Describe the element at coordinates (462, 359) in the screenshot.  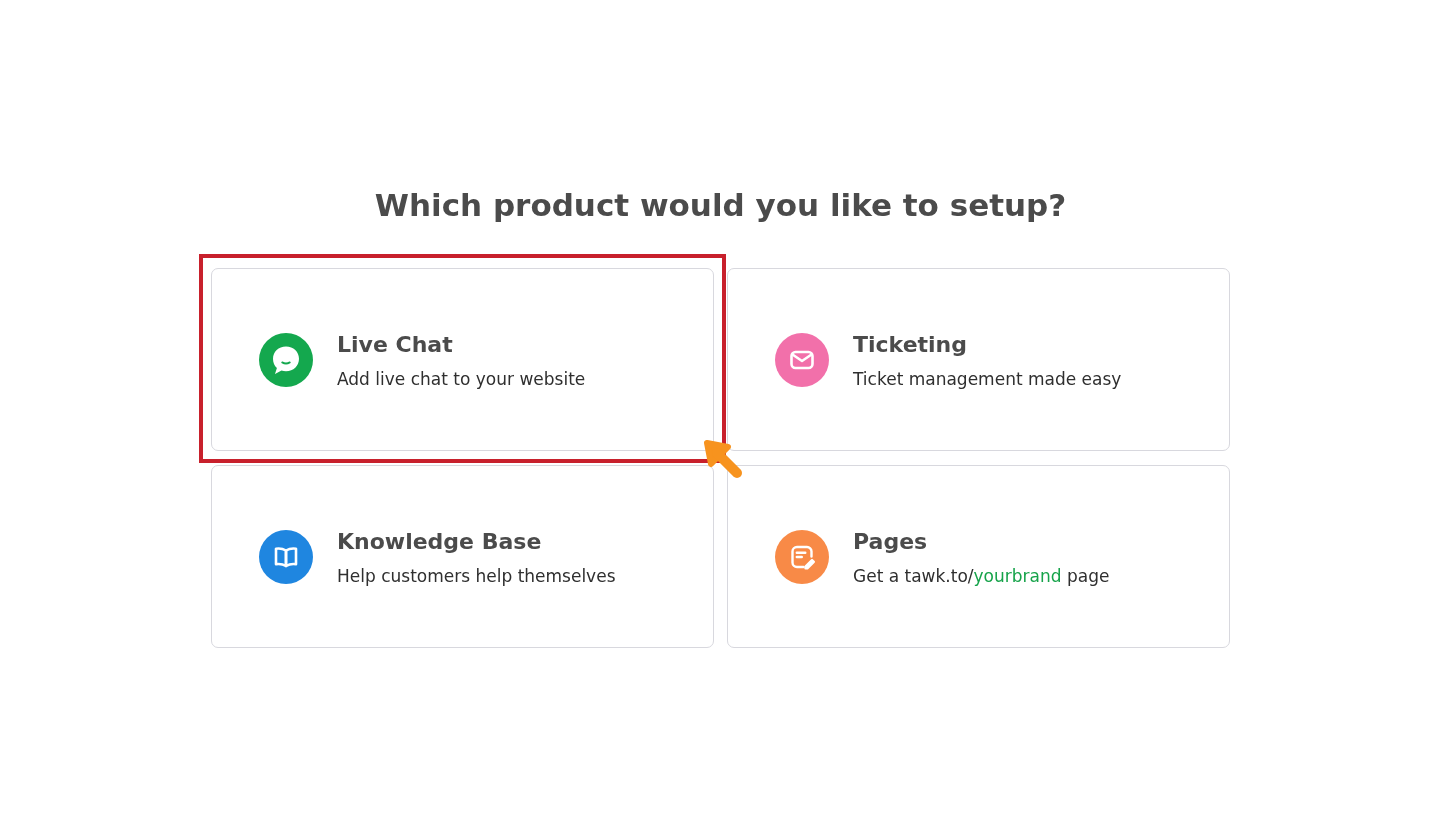
I see `product-card: Live Chat Add live chat to your website` at that location.